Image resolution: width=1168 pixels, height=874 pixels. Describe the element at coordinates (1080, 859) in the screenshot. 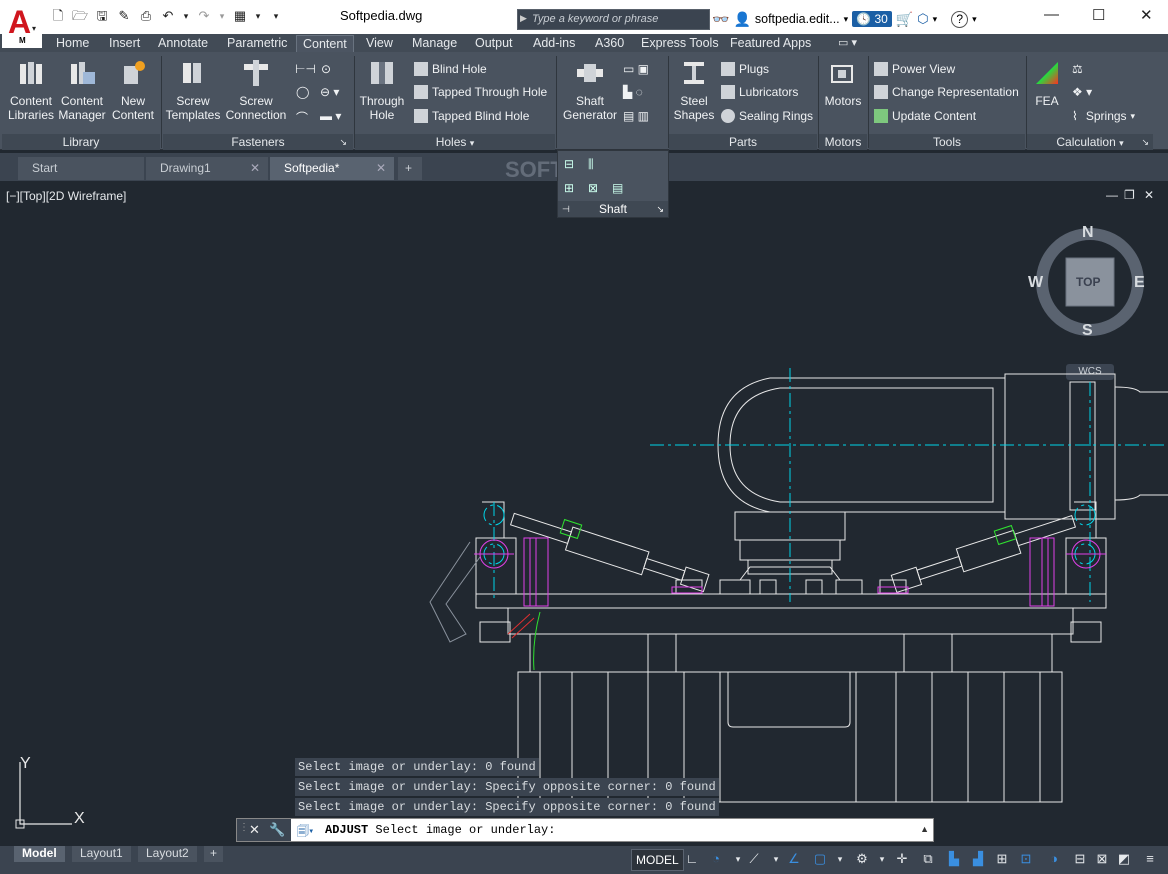

I see `quick-properties-icon: ⊟` at that location.